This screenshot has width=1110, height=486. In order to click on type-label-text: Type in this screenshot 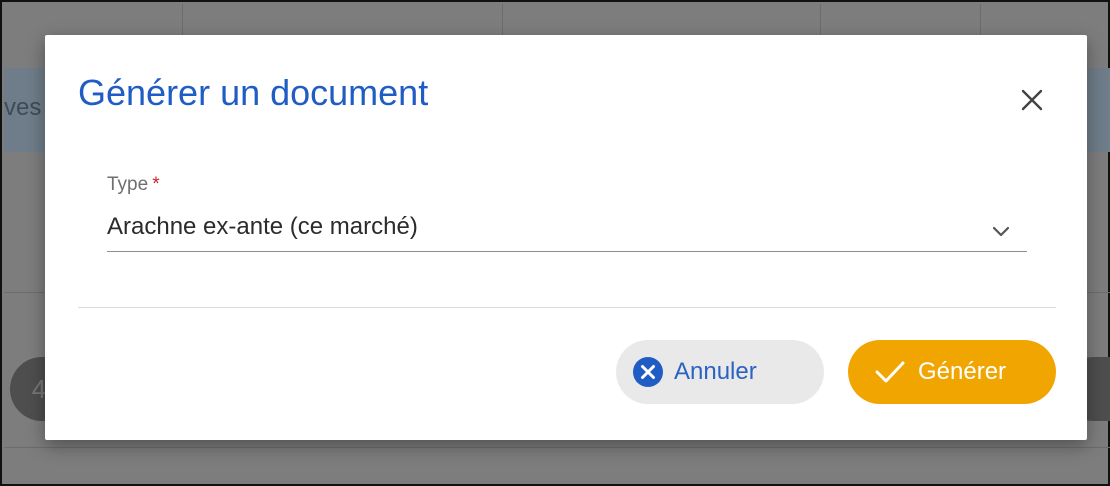, I will do `click(128, 184)`.